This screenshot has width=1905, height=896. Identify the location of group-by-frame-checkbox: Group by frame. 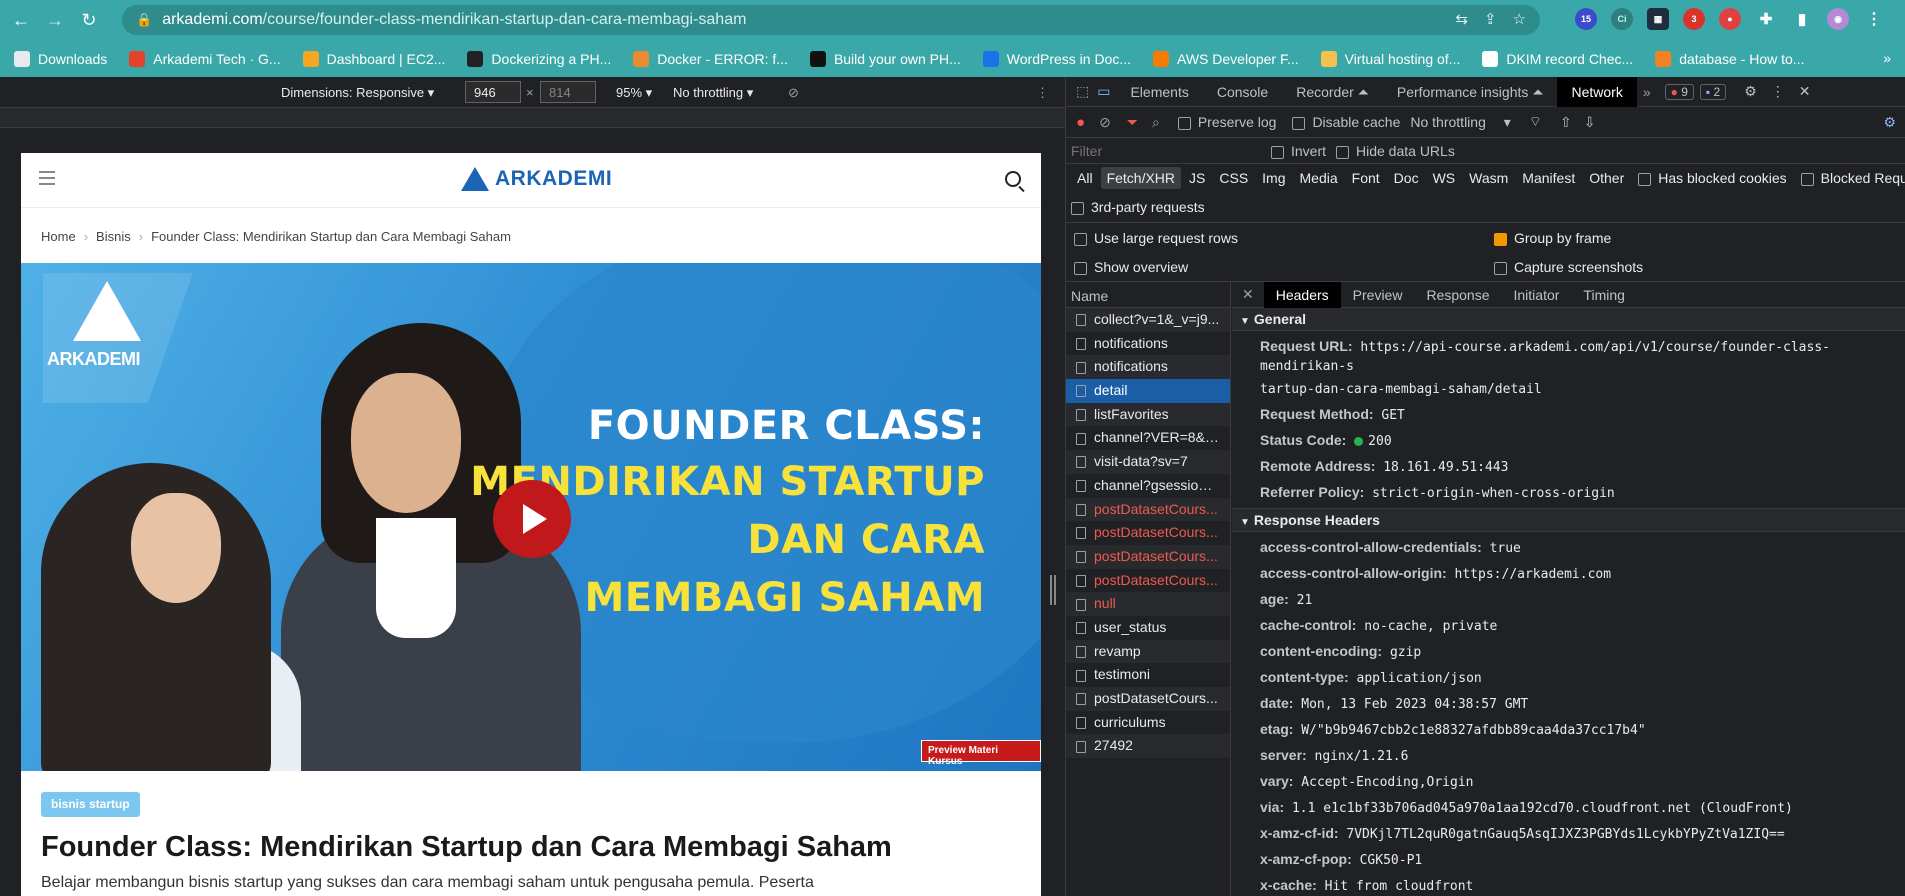
(1552, 238).